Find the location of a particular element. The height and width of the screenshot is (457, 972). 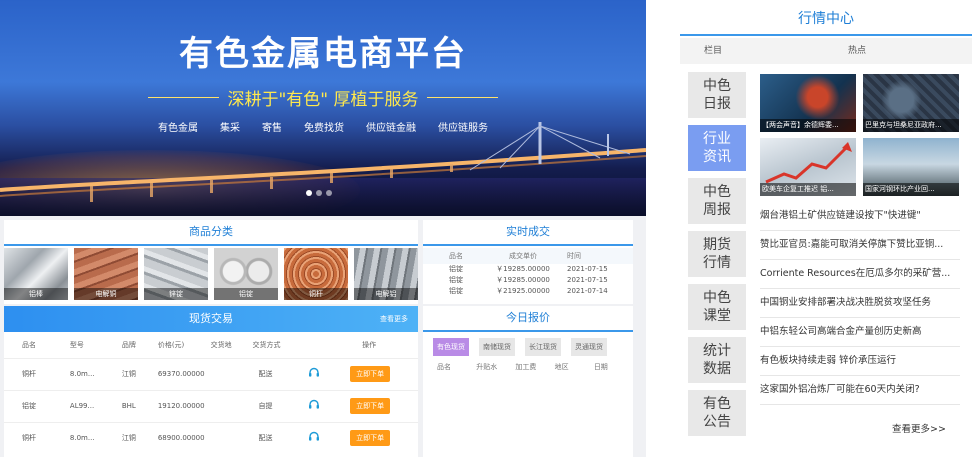

banner-subtitle: 深耕于"有色" 厚植于服务 is located at coordinates (323, 99).